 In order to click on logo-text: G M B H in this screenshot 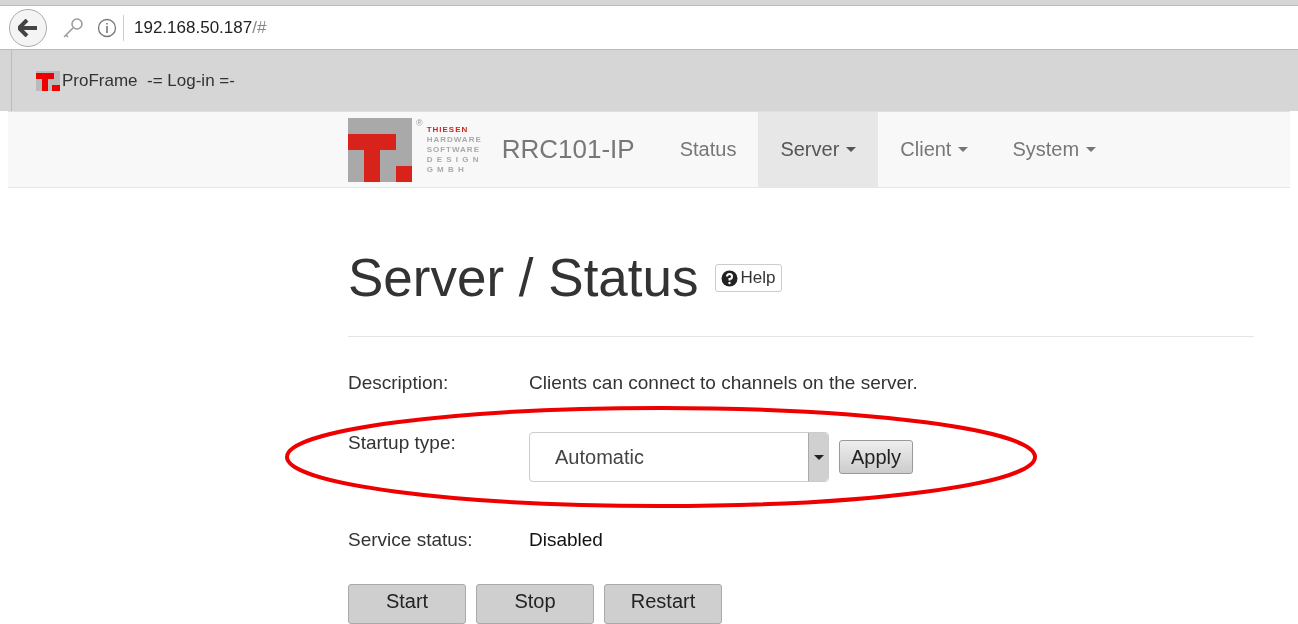, I will do `click(445, 169)`.